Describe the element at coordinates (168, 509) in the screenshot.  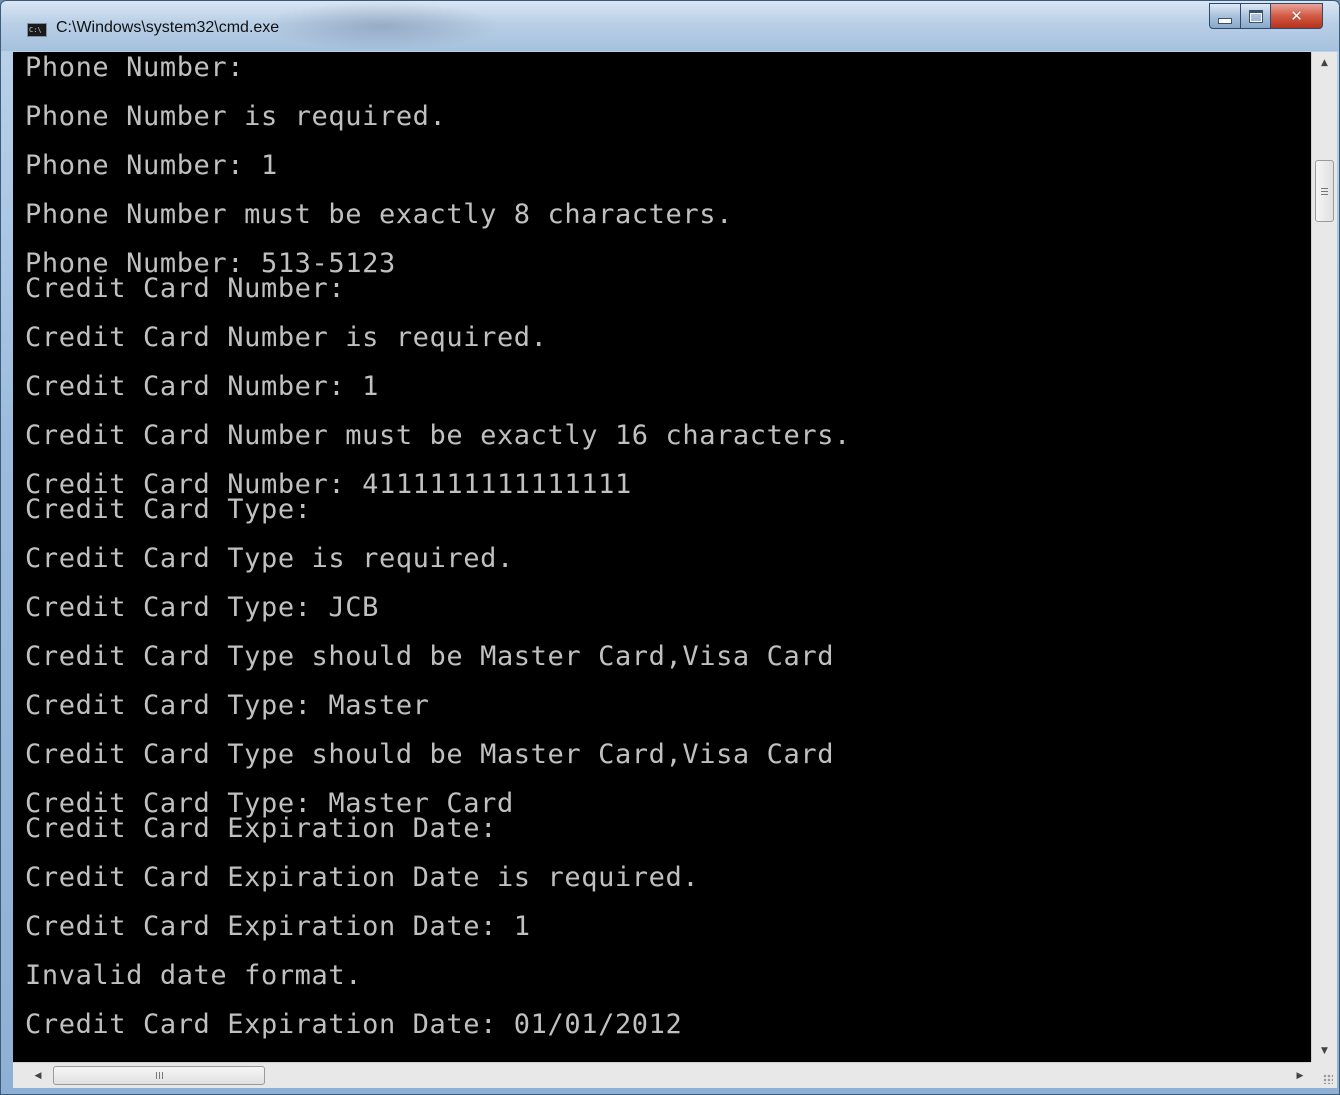
I see `console-line: Credit Card Type:` at that location.